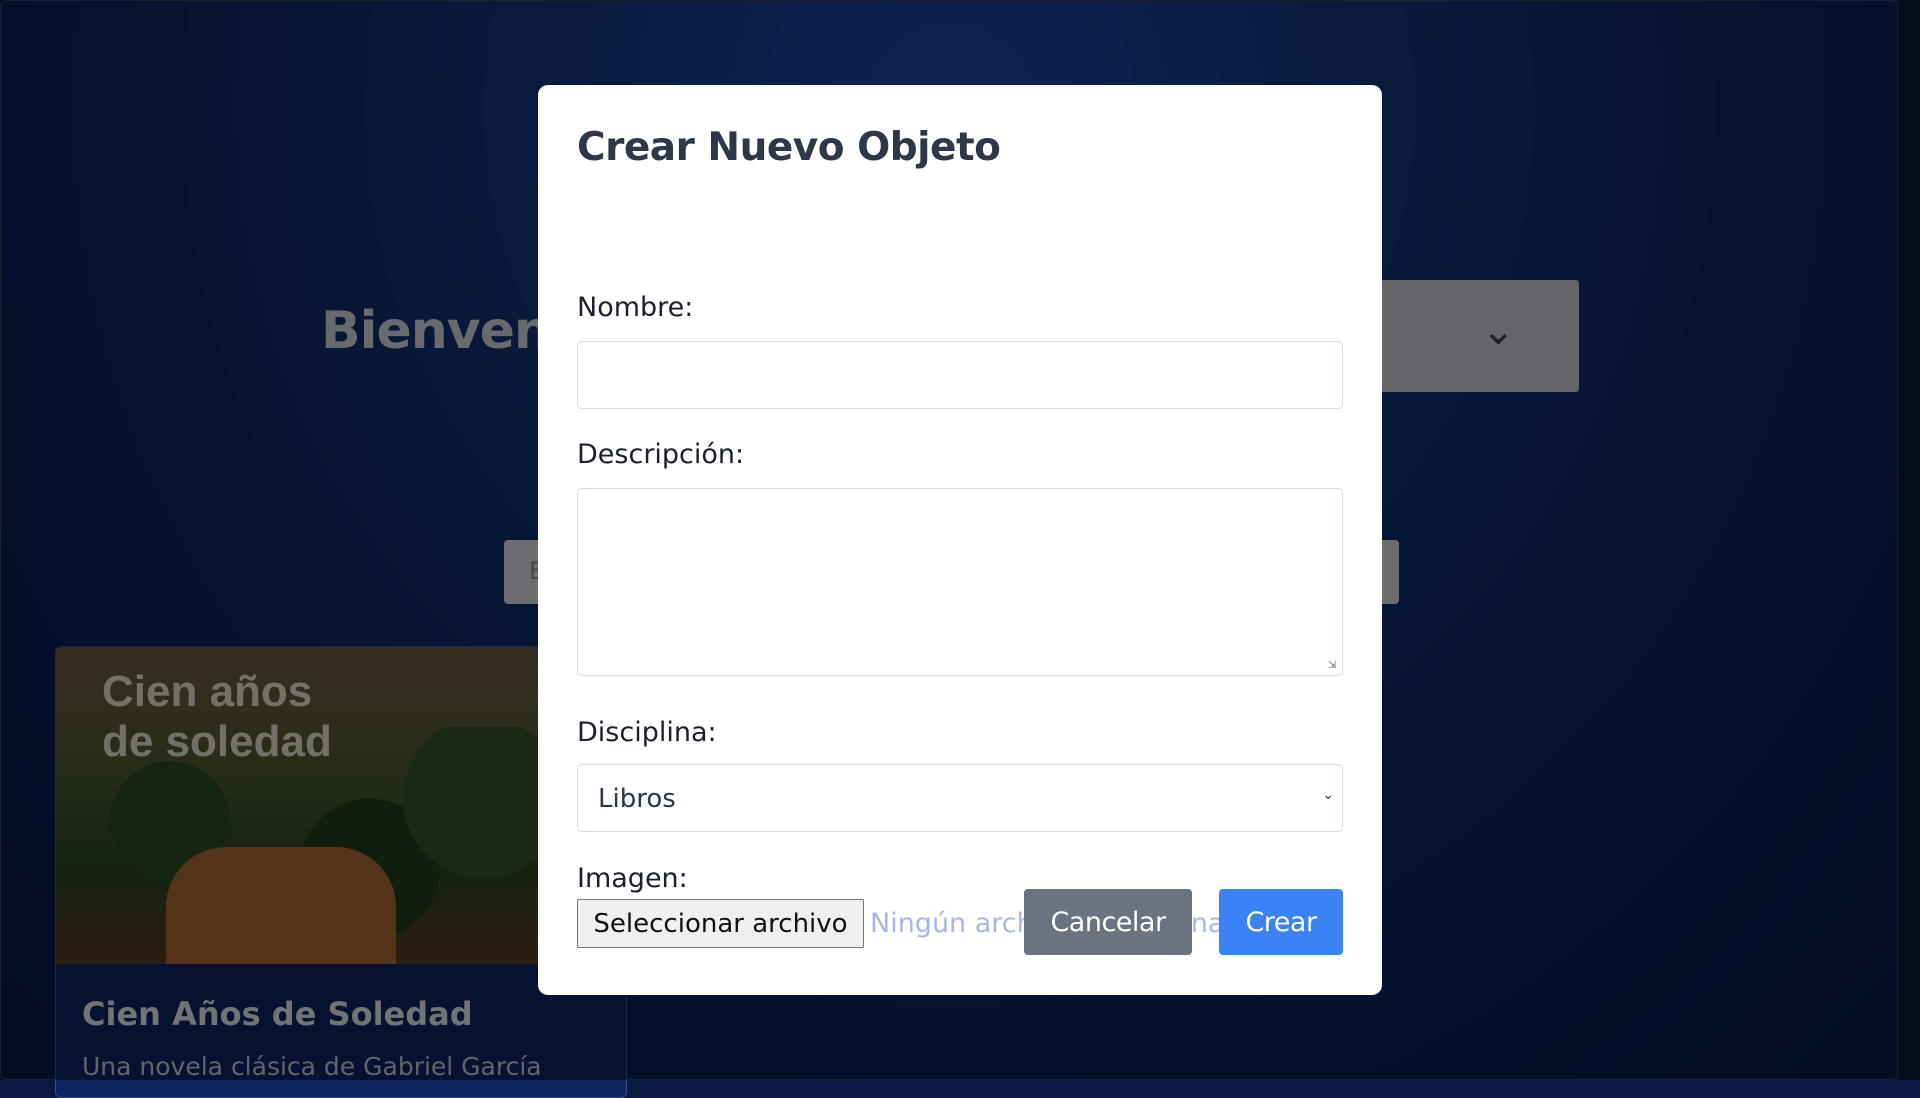 Image resolution: width=1920 pixels, height=1098 pixels. I want to click on image-label: Imagen:, so click(632, 878).